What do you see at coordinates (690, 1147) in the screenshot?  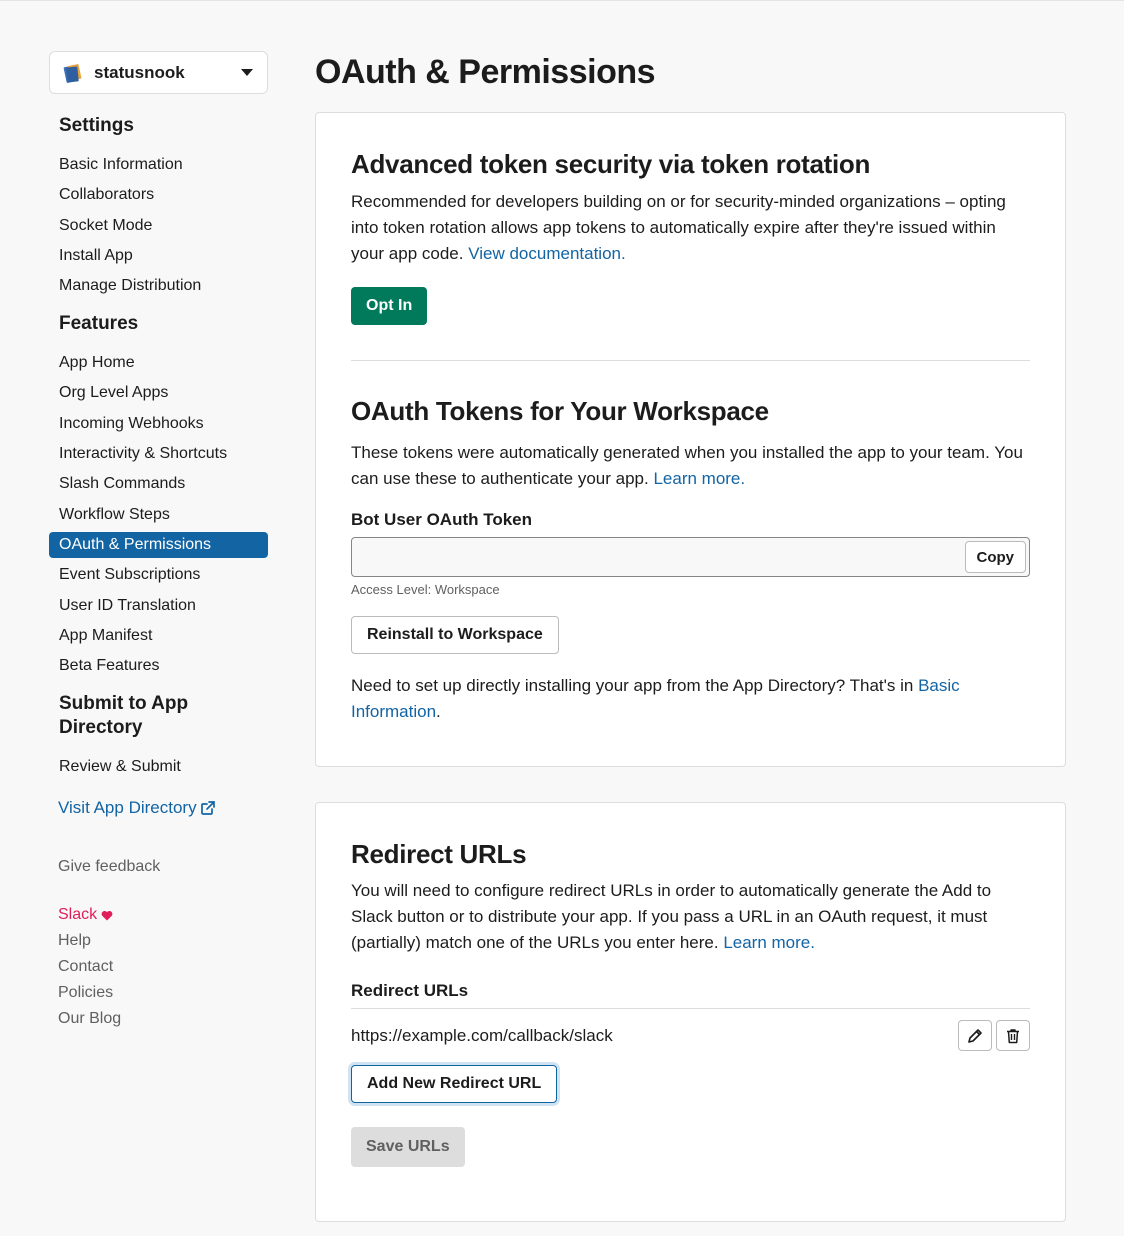 I see `save-urls-wrapper: Save URLs` at bounding box center [690, 1147].